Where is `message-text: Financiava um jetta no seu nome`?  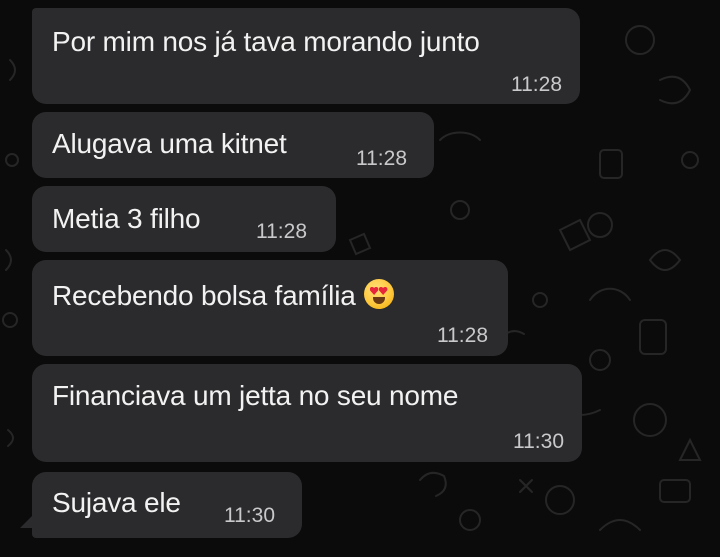 message-text: Financiava um jetta no seu nome is located at coordinates (255, 395).